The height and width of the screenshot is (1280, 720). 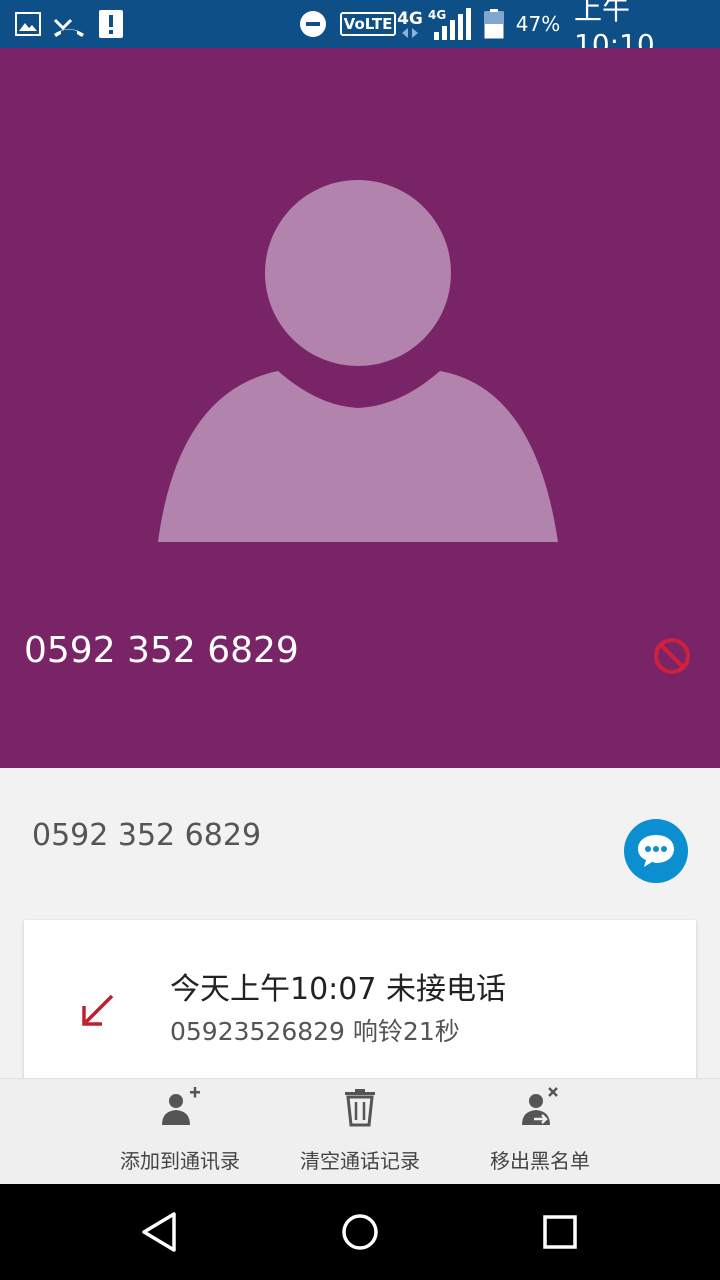 What do you see at coordinates (450, 24) in the screenshot?
I see `4g-signal-icon: 4G` at bounding box center [450, 24].